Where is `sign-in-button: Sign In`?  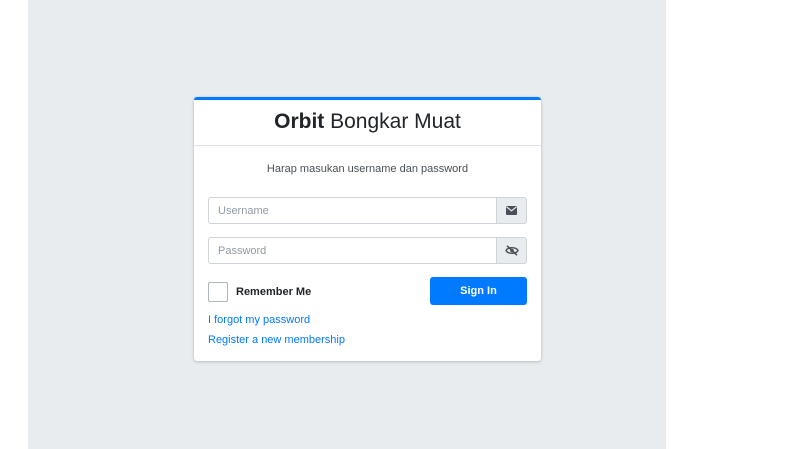 sign-in-button: Sign In is located at coordinates (478, 291).